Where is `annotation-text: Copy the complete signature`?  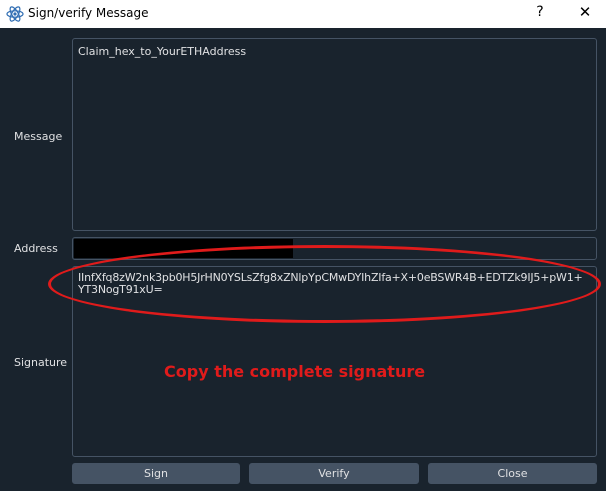 annotation-text: Copy the complete signature is located at coordinates (295, 371).